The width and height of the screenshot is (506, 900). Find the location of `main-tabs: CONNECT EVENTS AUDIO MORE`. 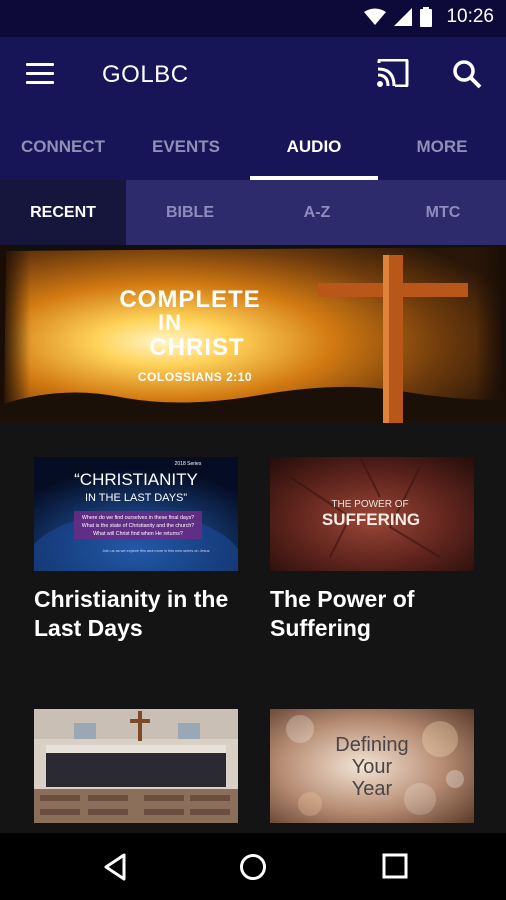

main-tabs: CONNECT EVENTS AUDIO MORE is located at coordinates (253, 146).